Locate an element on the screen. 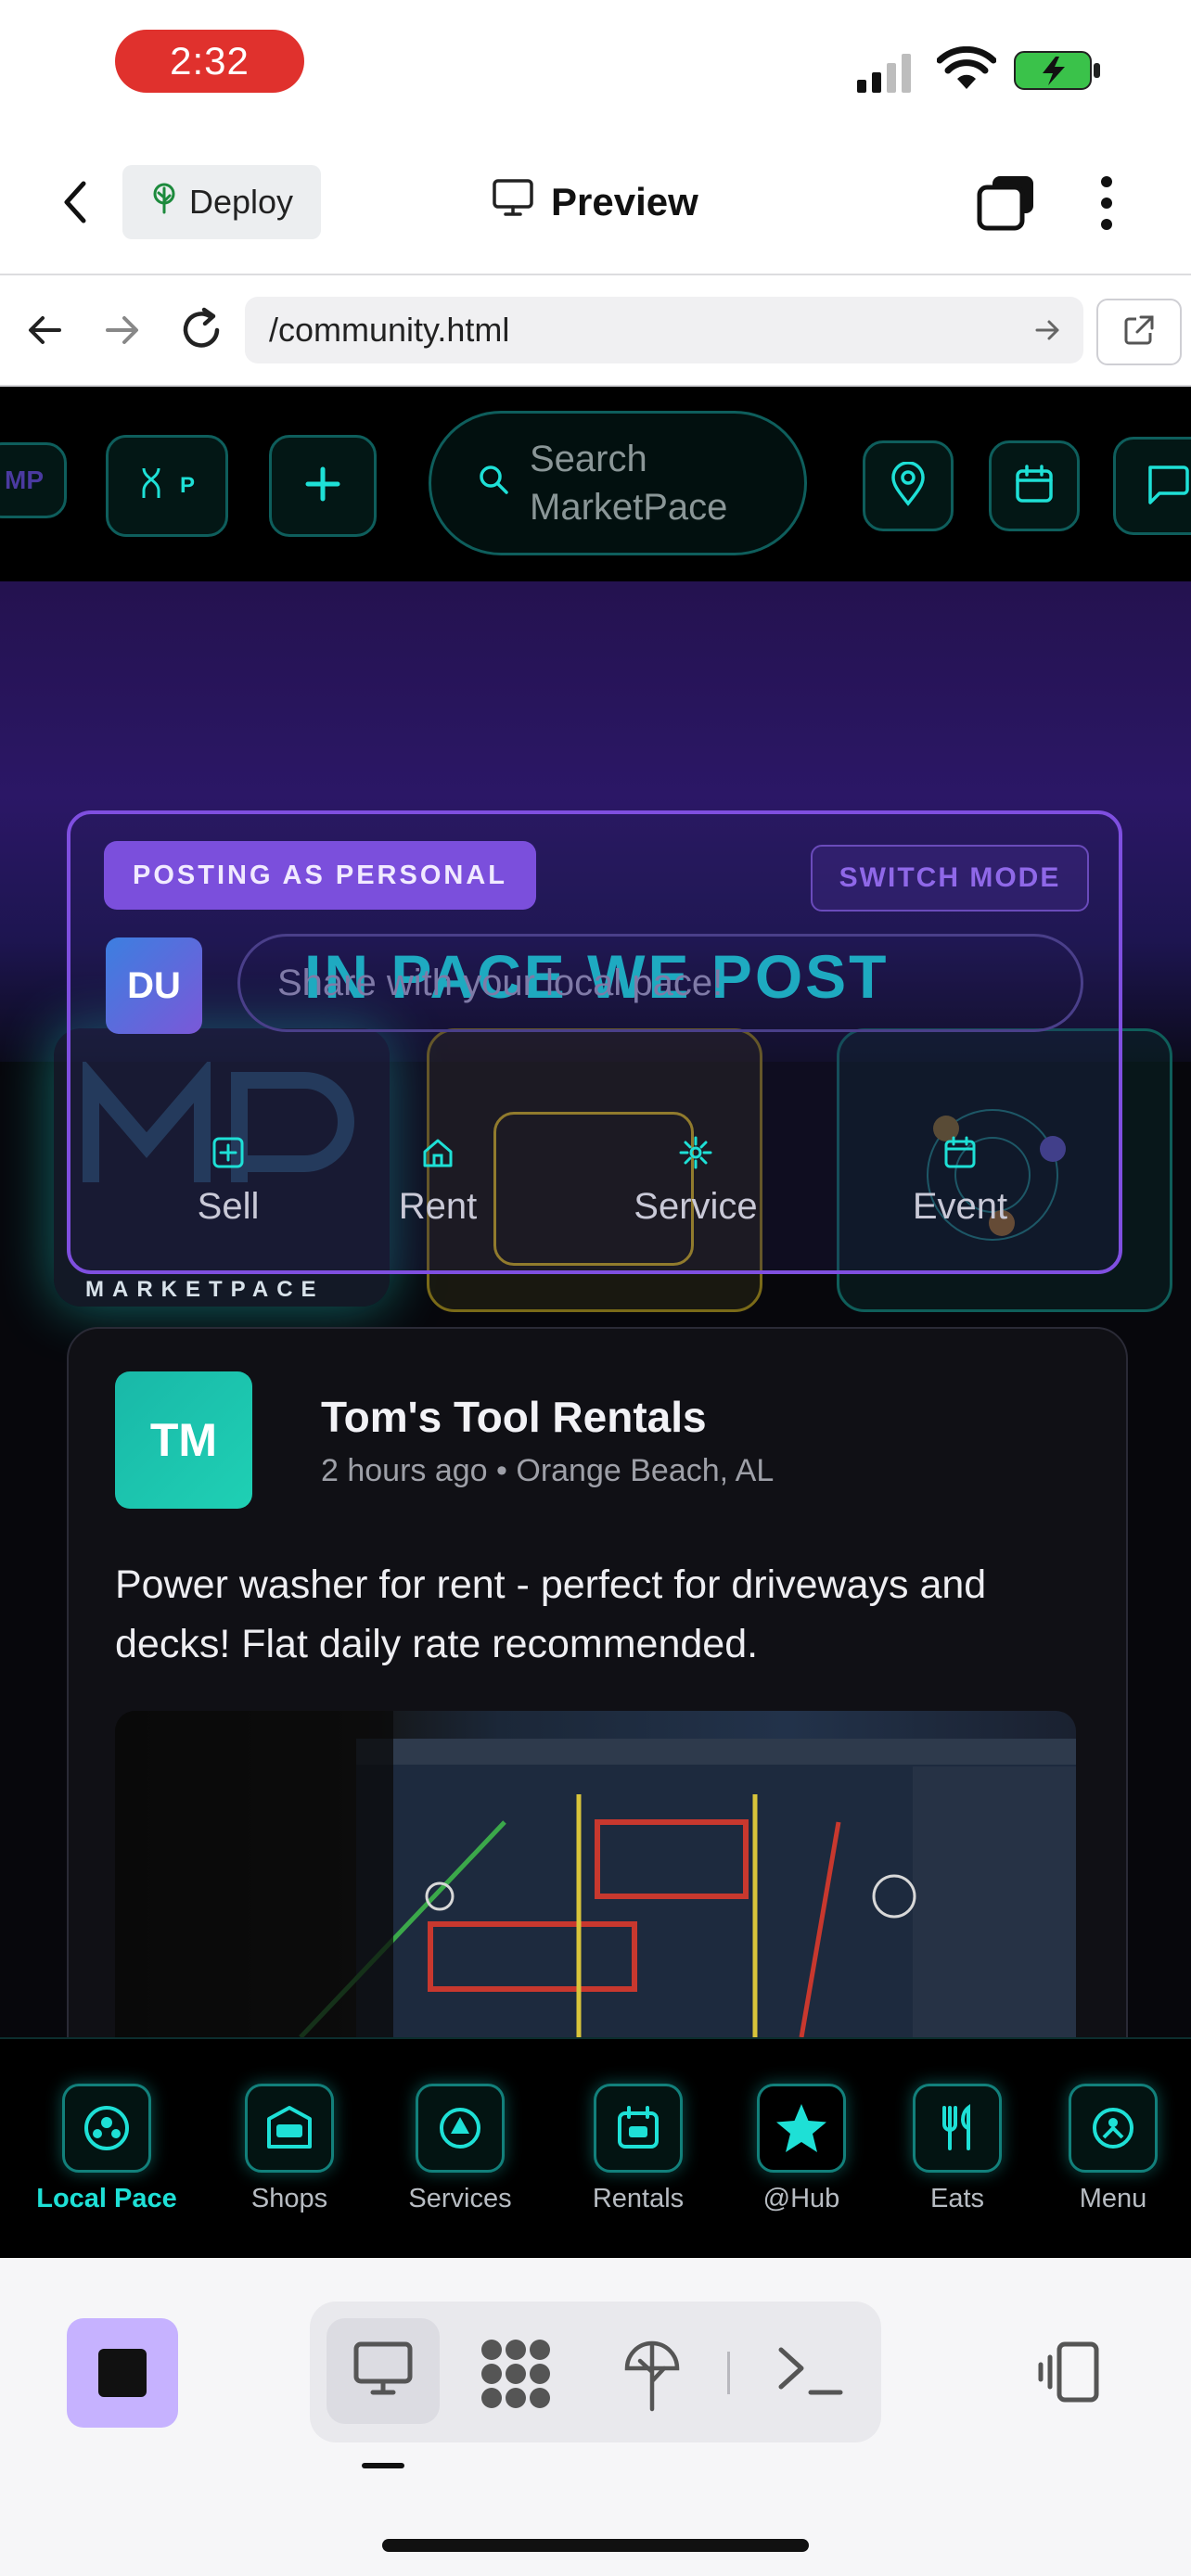 This screenshot has height=2576, width=1191. preview-mode-tab is located at coordinates (383, 2371).